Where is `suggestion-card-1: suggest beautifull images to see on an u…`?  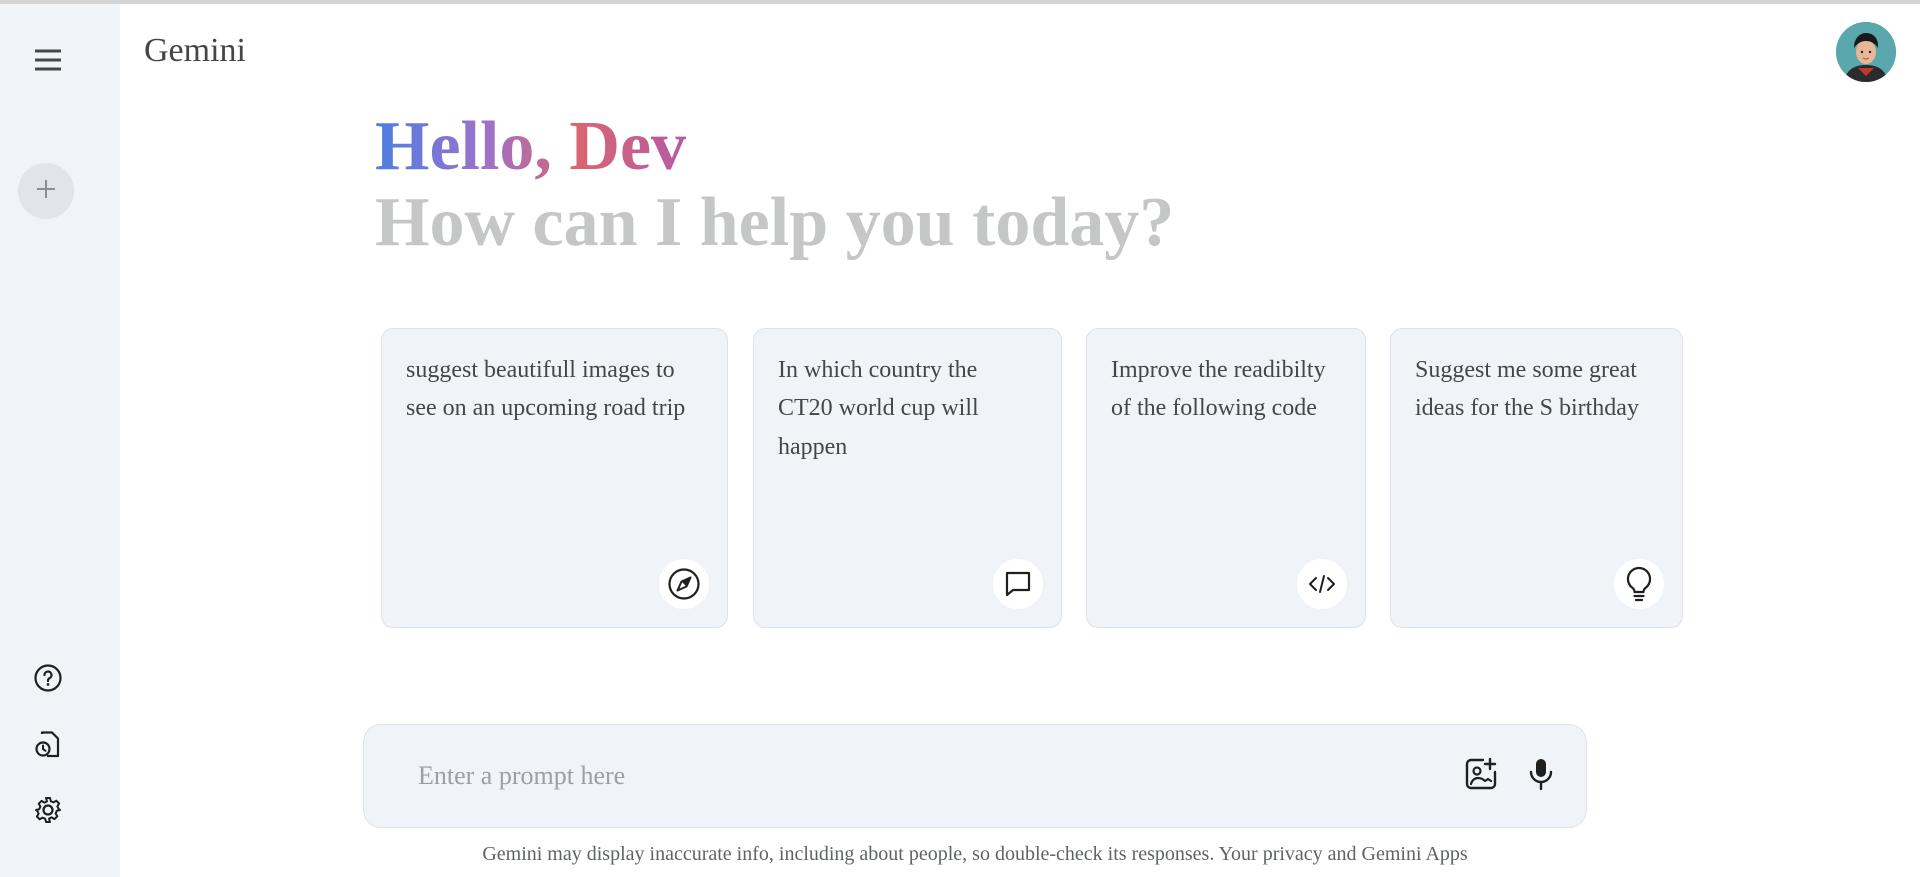 suggestion-card-1: suggest beautifull images to see on an u… is located at coordinates (554, 478).